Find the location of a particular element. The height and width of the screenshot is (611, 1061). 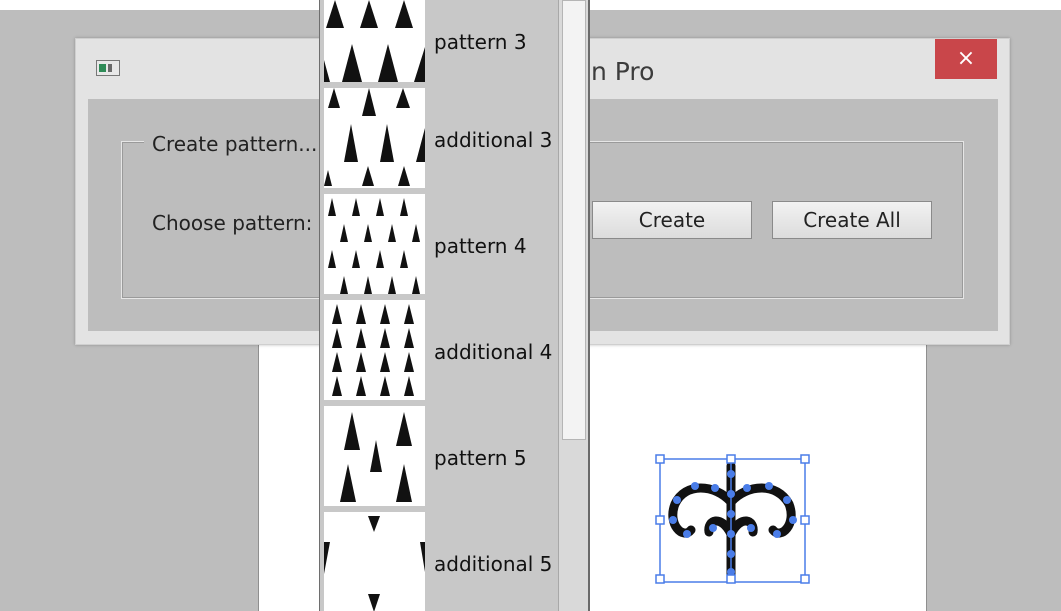

list-item-label: pattern 5 is located at coordinates (480, 458).